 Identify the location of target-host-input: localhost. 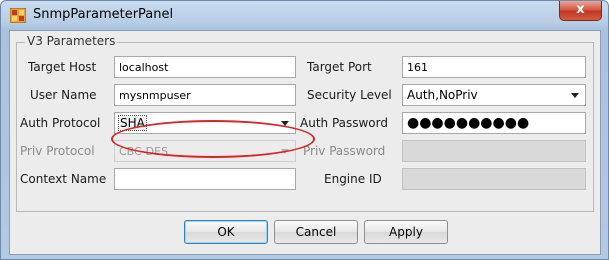
(205, 67).